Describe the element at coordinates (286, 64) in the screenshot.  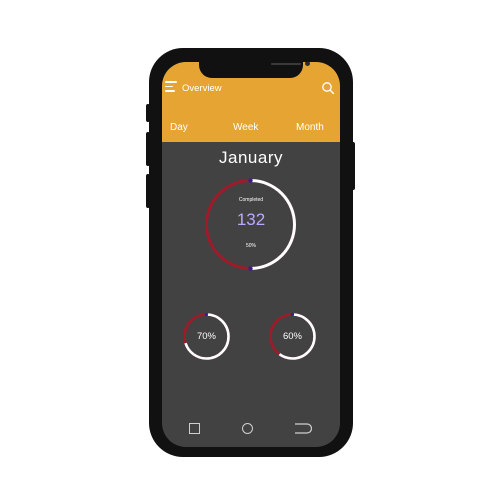
I see `speaker` at that location.